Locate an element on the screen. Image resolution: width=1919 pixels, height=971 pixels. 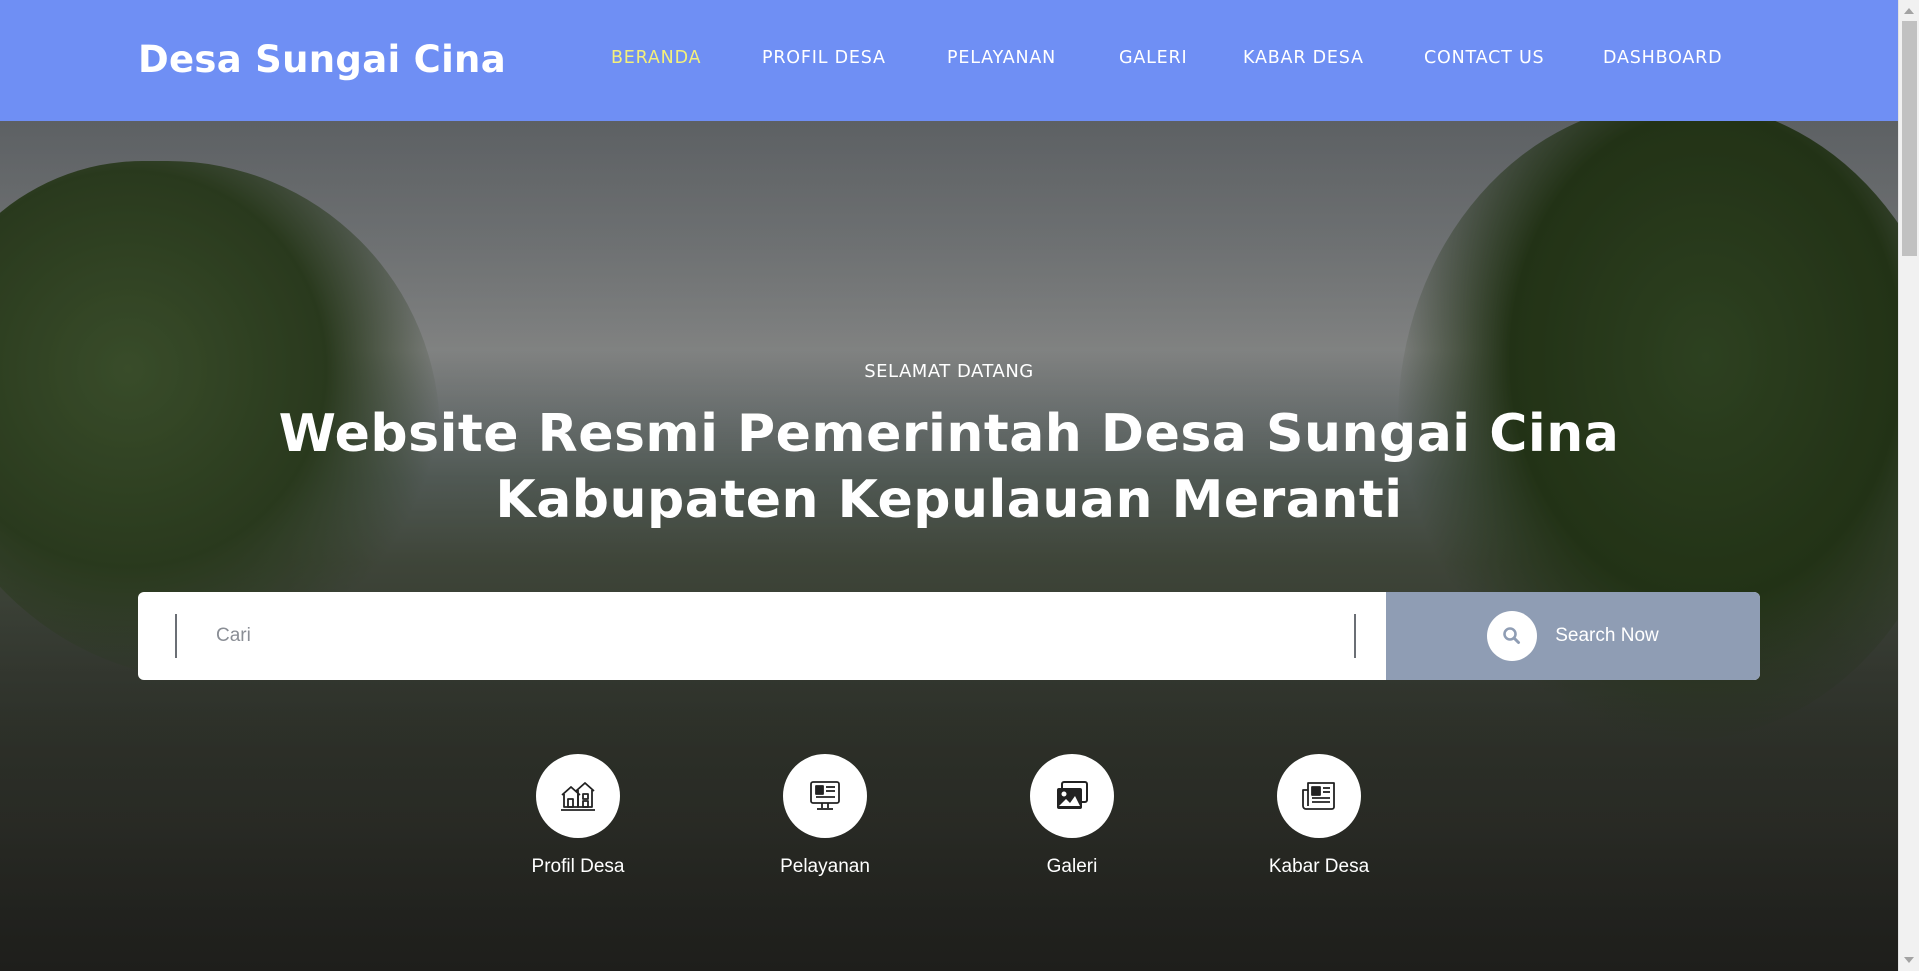
search-divider-left is located at coordinates (176, 636).